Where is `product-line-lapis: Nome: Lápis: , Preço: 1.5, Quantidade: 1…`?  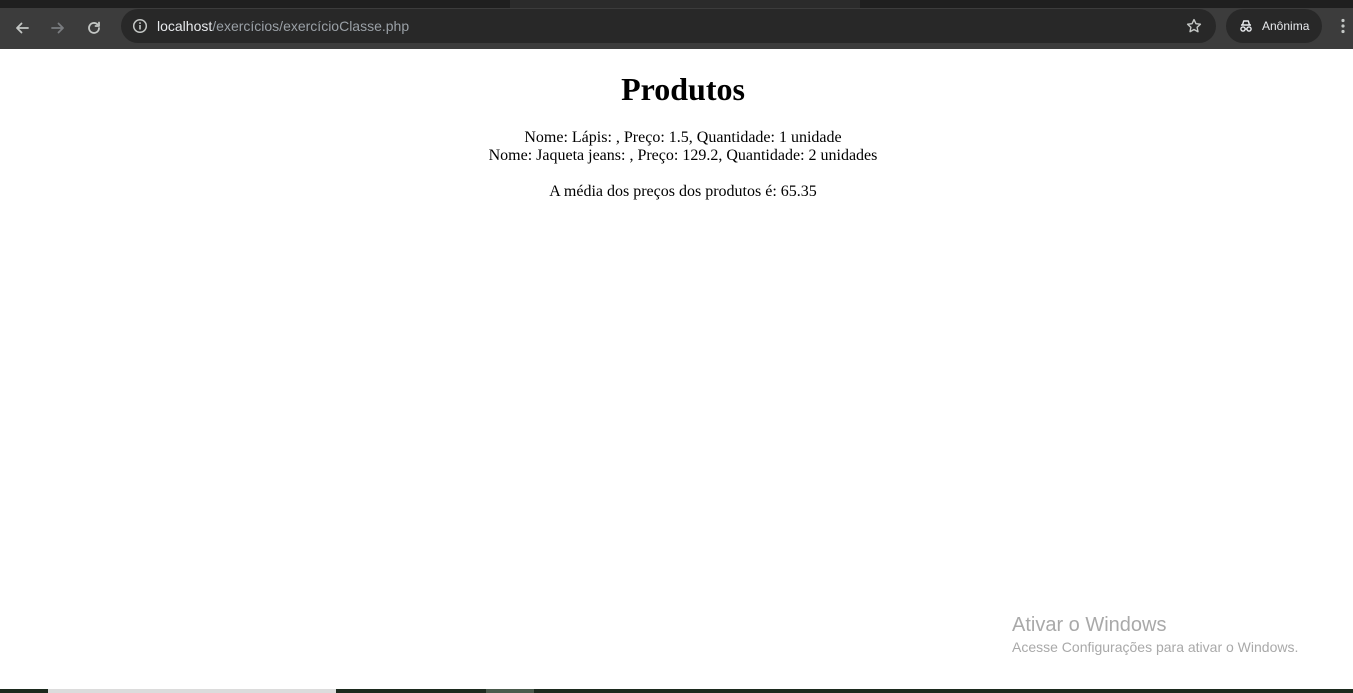
product-line-lapis: Nome: Lápis: , Preço: 1.5, Quantidade: 1… is located at coordinates (683, 137).